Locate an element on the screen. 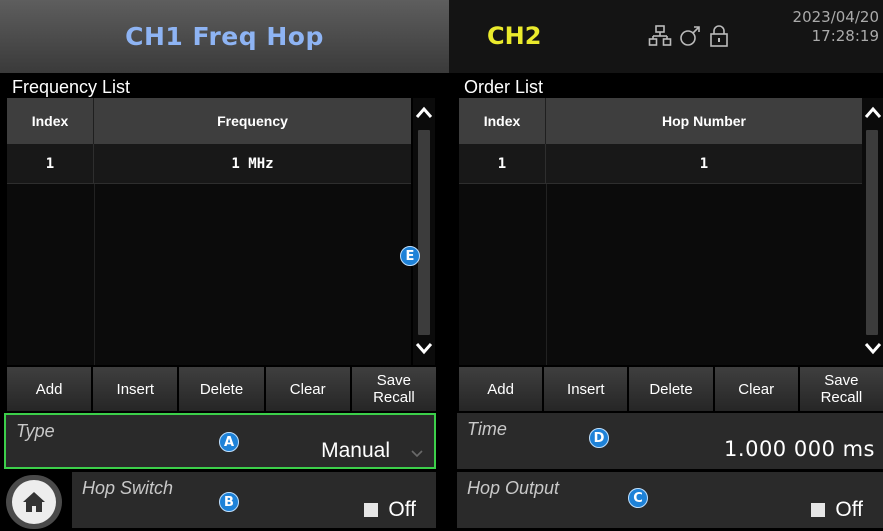  lock-icon is located at coordinates (719, 36).